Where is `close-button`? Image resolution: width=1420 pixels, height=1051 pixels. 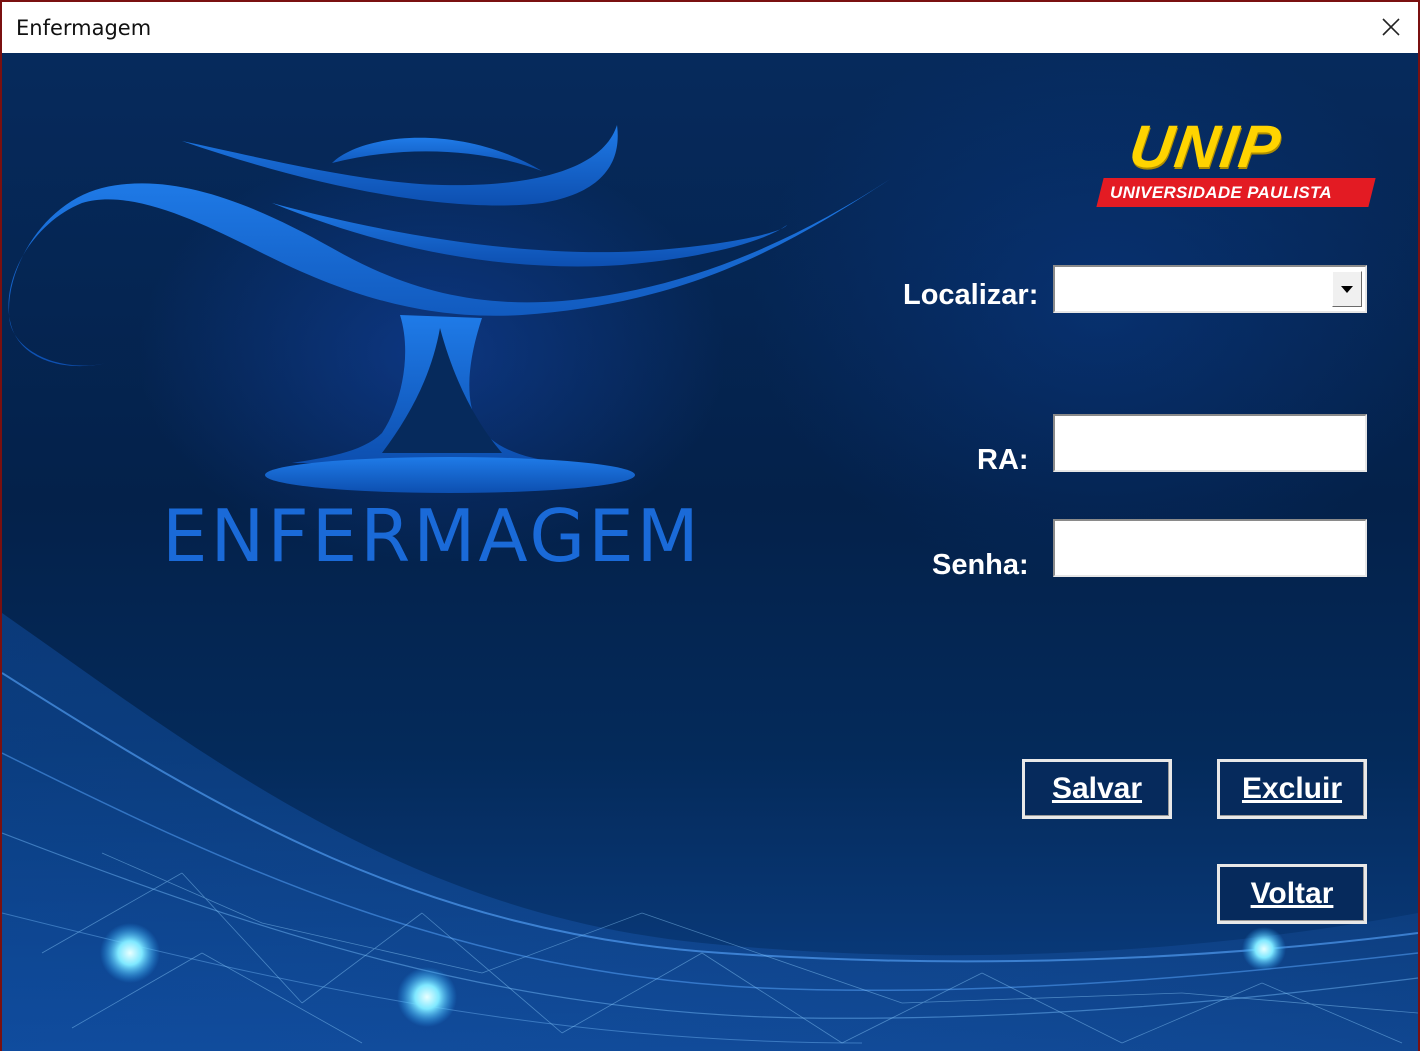
close-button is located at coordinates (1392, 27).